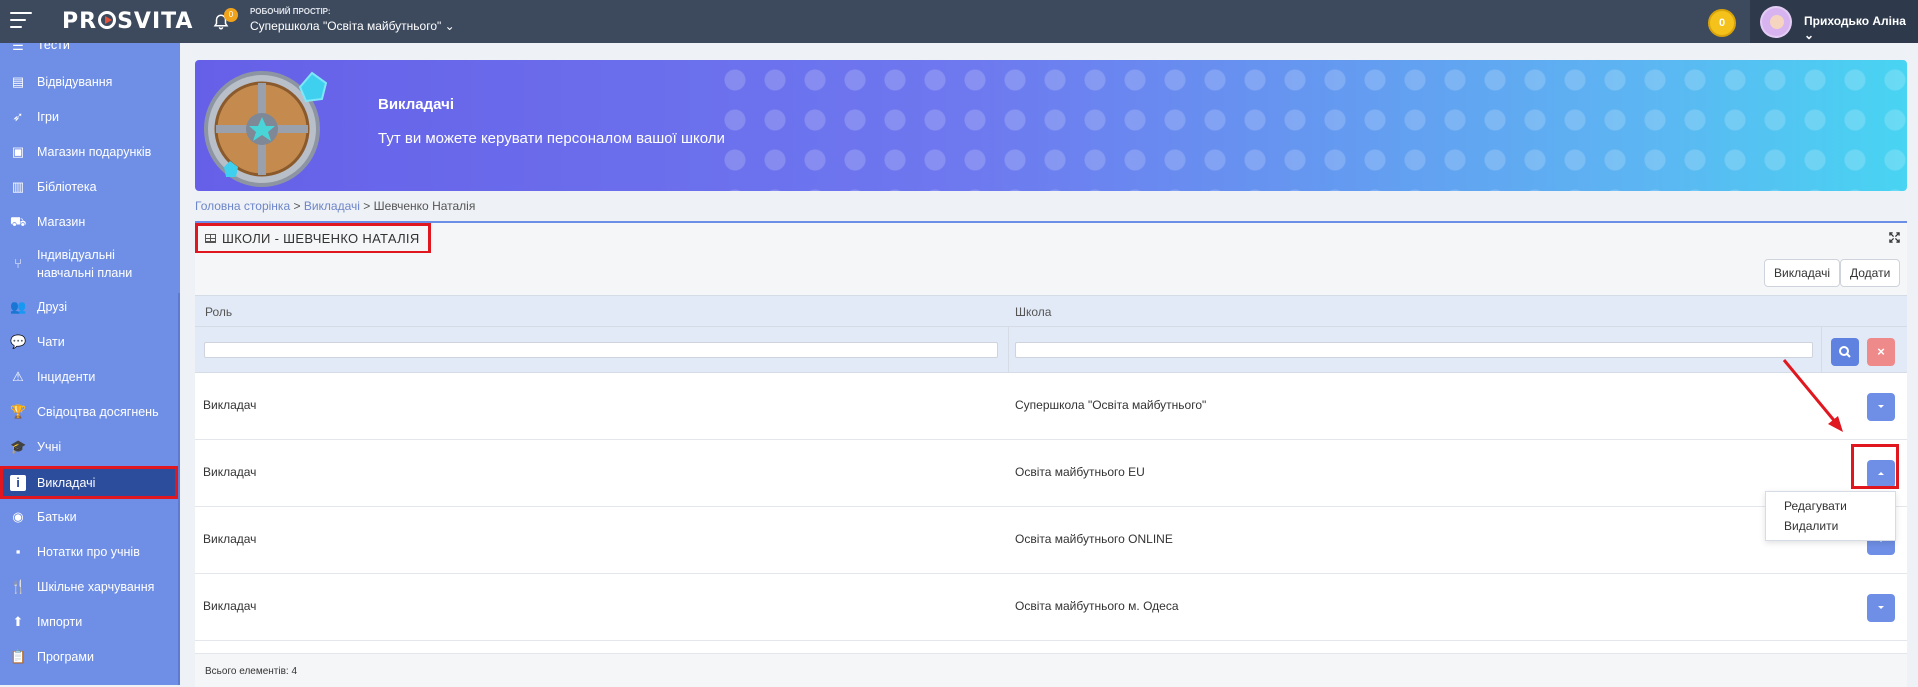  Describe the element at coordinates (18, 81) in the screenshot. I see `attendance-icon: ▤` at that location.